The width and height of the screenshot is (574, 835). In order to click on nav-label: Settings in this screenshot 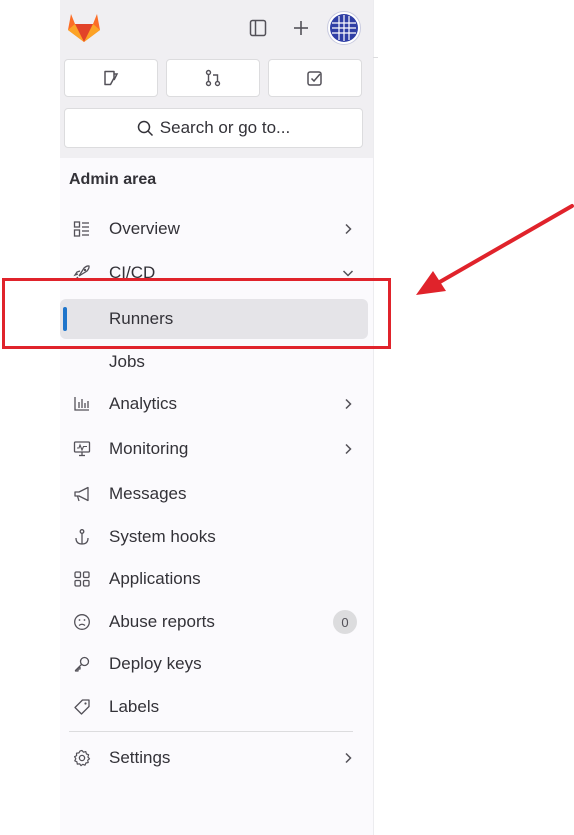, I will do `click(140, 757)`.